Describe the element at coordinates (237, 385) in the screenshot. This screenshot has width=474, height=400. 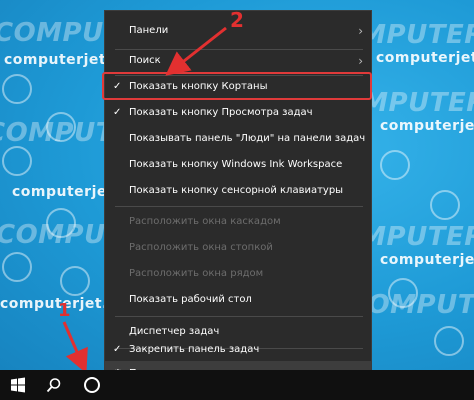
I see `taskbar` at that location.